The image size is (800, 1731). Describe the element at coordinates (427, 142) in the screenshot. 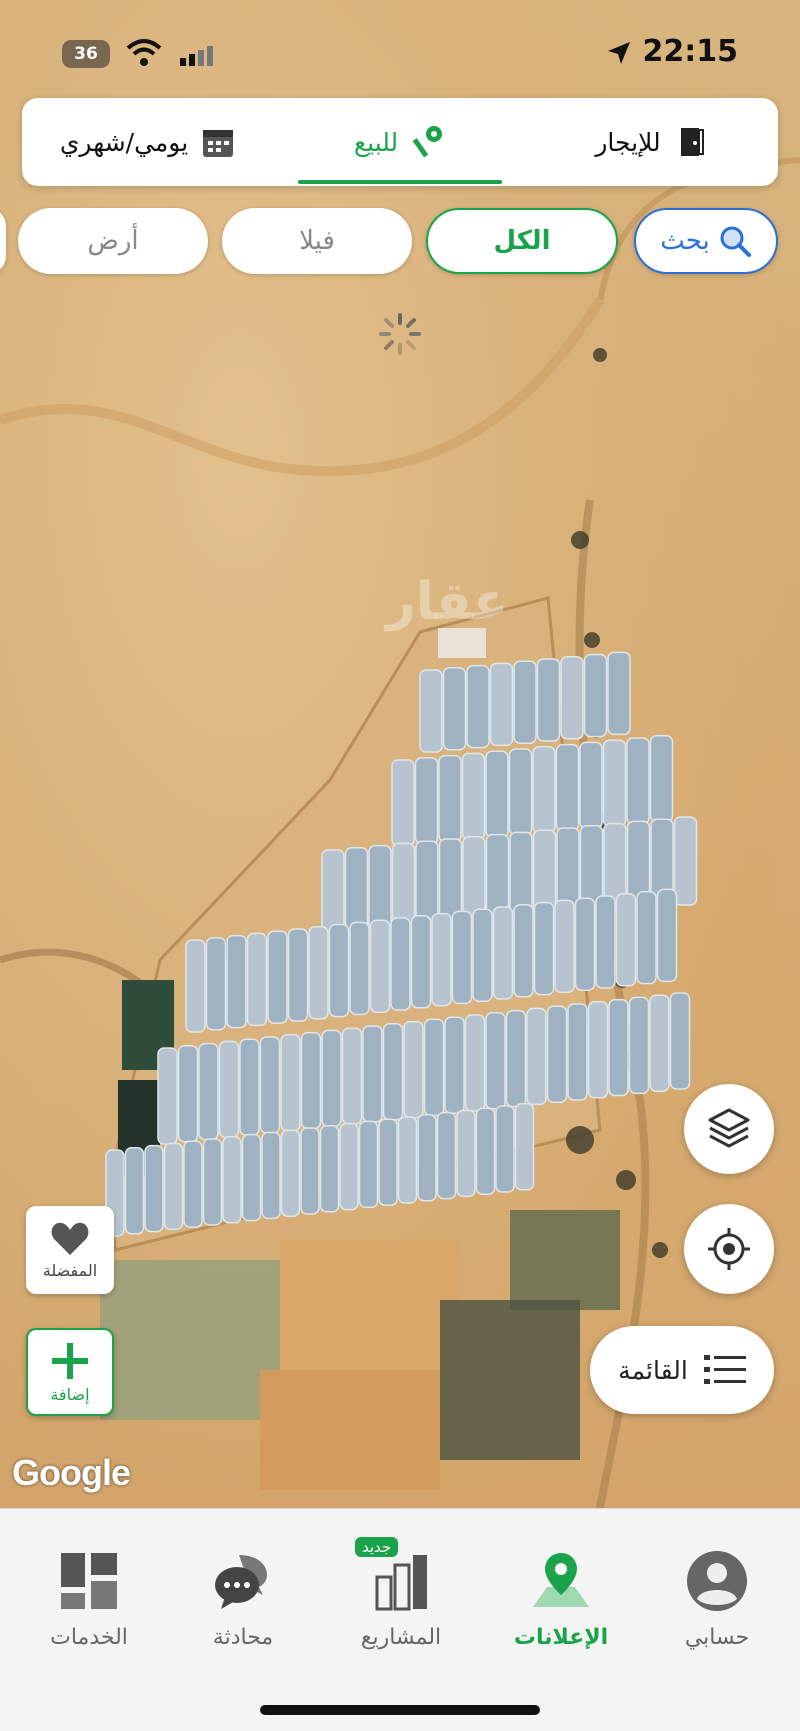

I see `key-icon` at that location.